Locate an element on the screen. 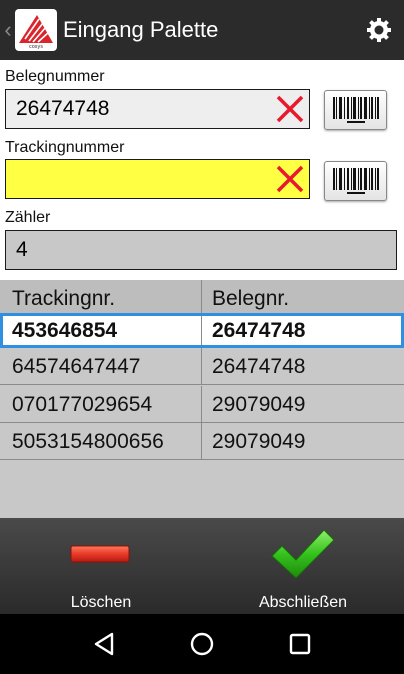 The height and width of the screenshot is (674, 404). trackingnummer-label: Trackingnummer is located at coordinates (65, 147).